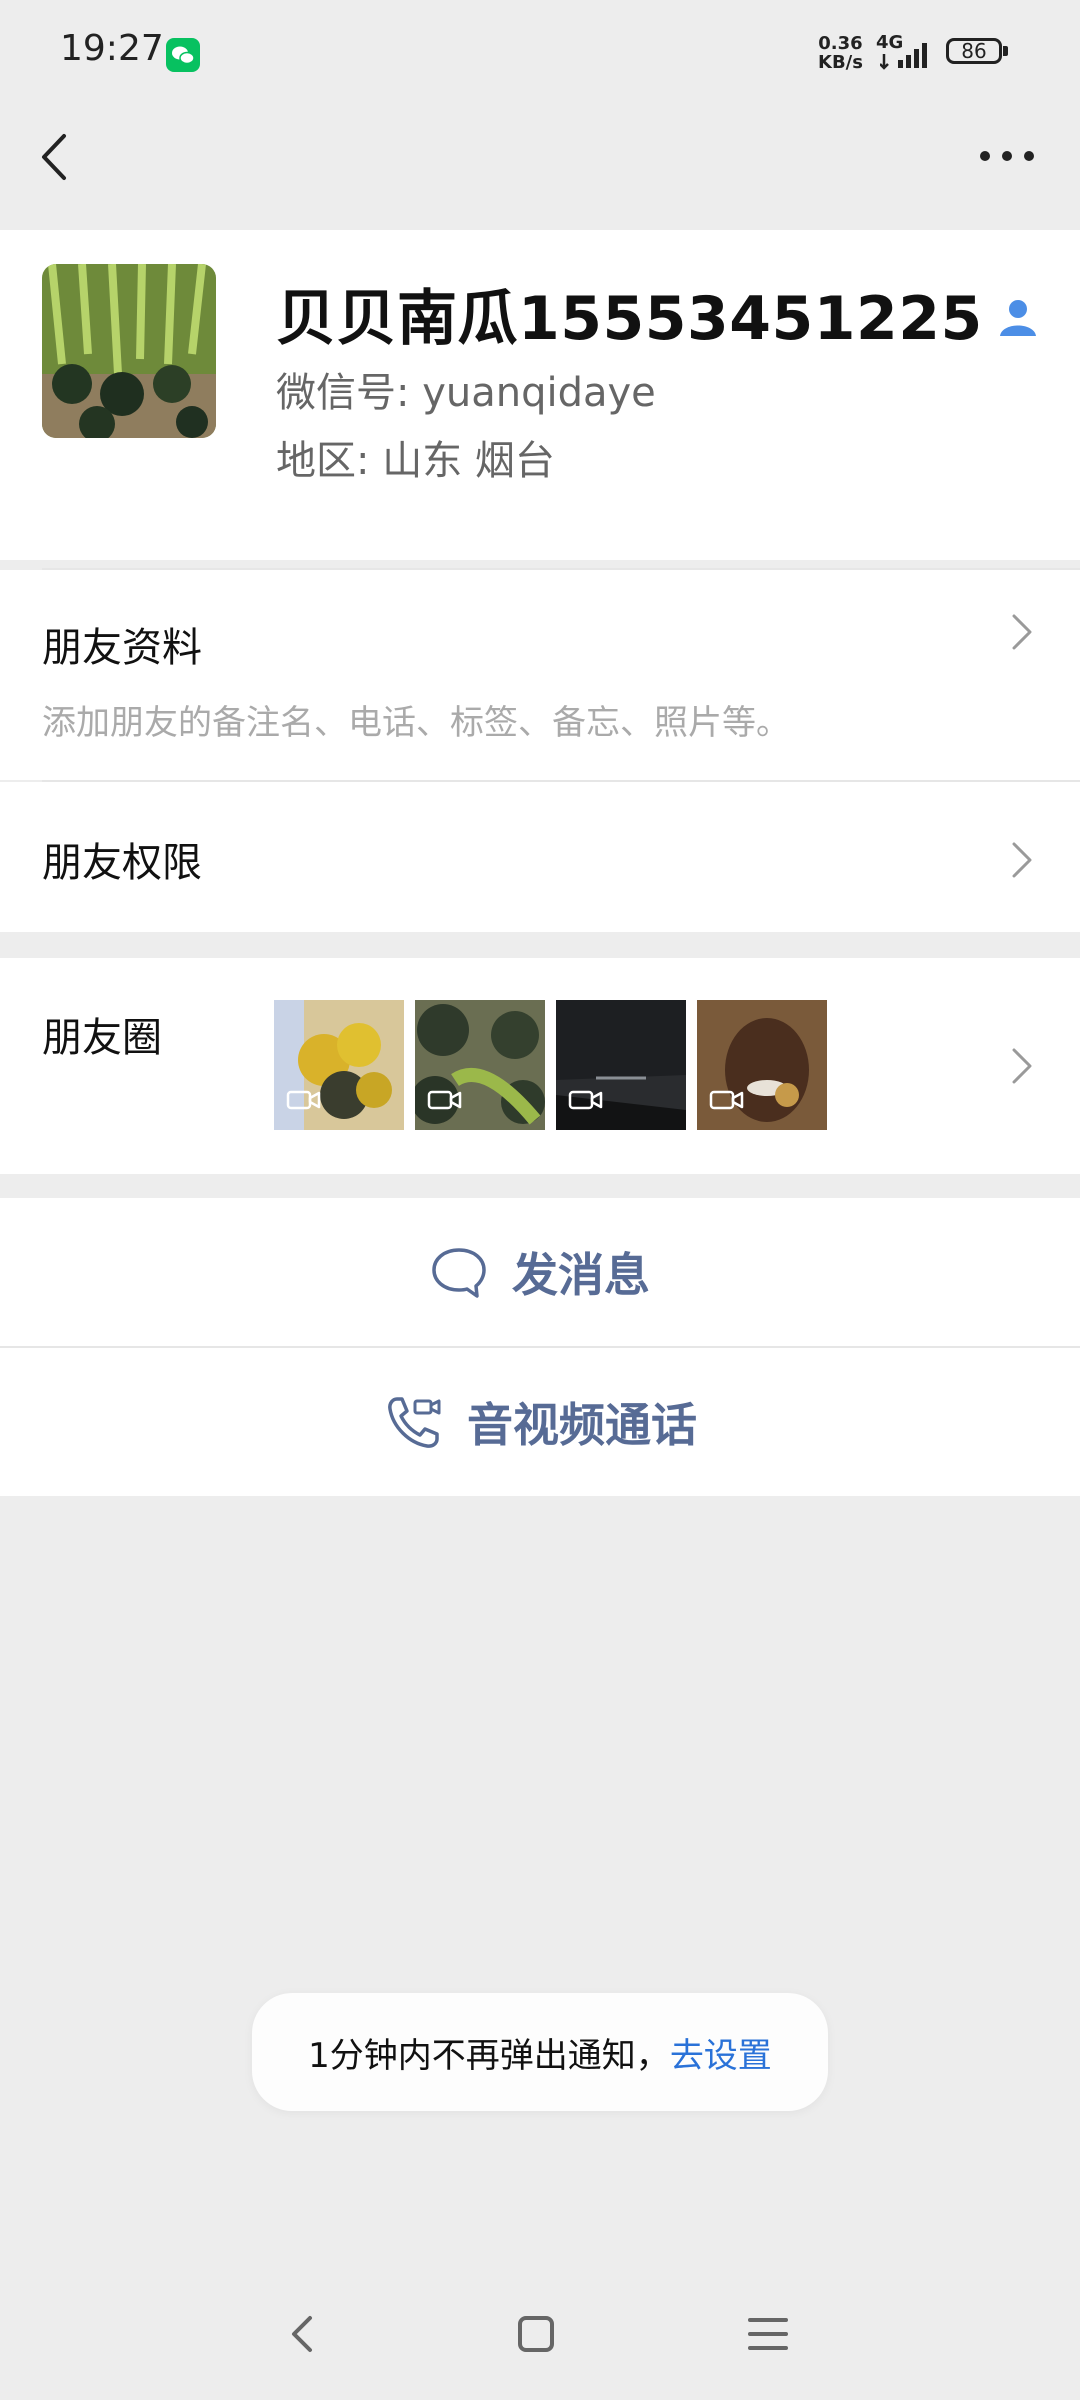 The height and width of the screenshot is (2400, 1080). Describe the element at coordinates (840, 43) in the screenshot. I see `network-speed-value: 0.36` at that location.